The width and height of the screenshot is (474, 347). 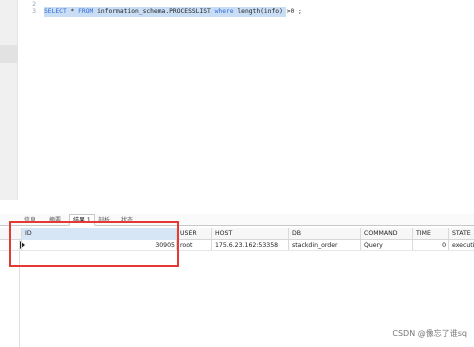 What do you see at coordinates (430, 233) in the screenshot?
I see `column-header-time: TIME` at bounding box center [430, 233].